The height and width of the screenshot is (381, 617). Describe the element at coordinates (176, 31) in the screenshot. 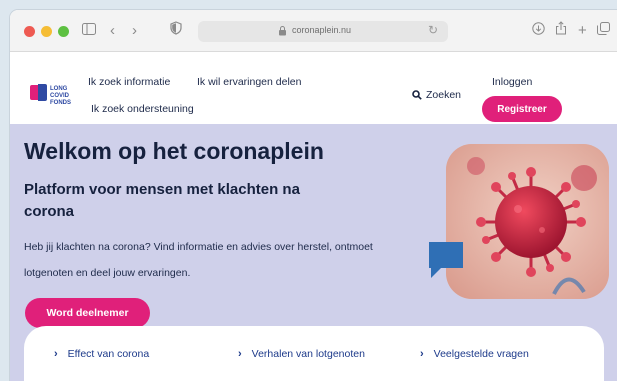

I see `privacy-shield-icon` at that location.